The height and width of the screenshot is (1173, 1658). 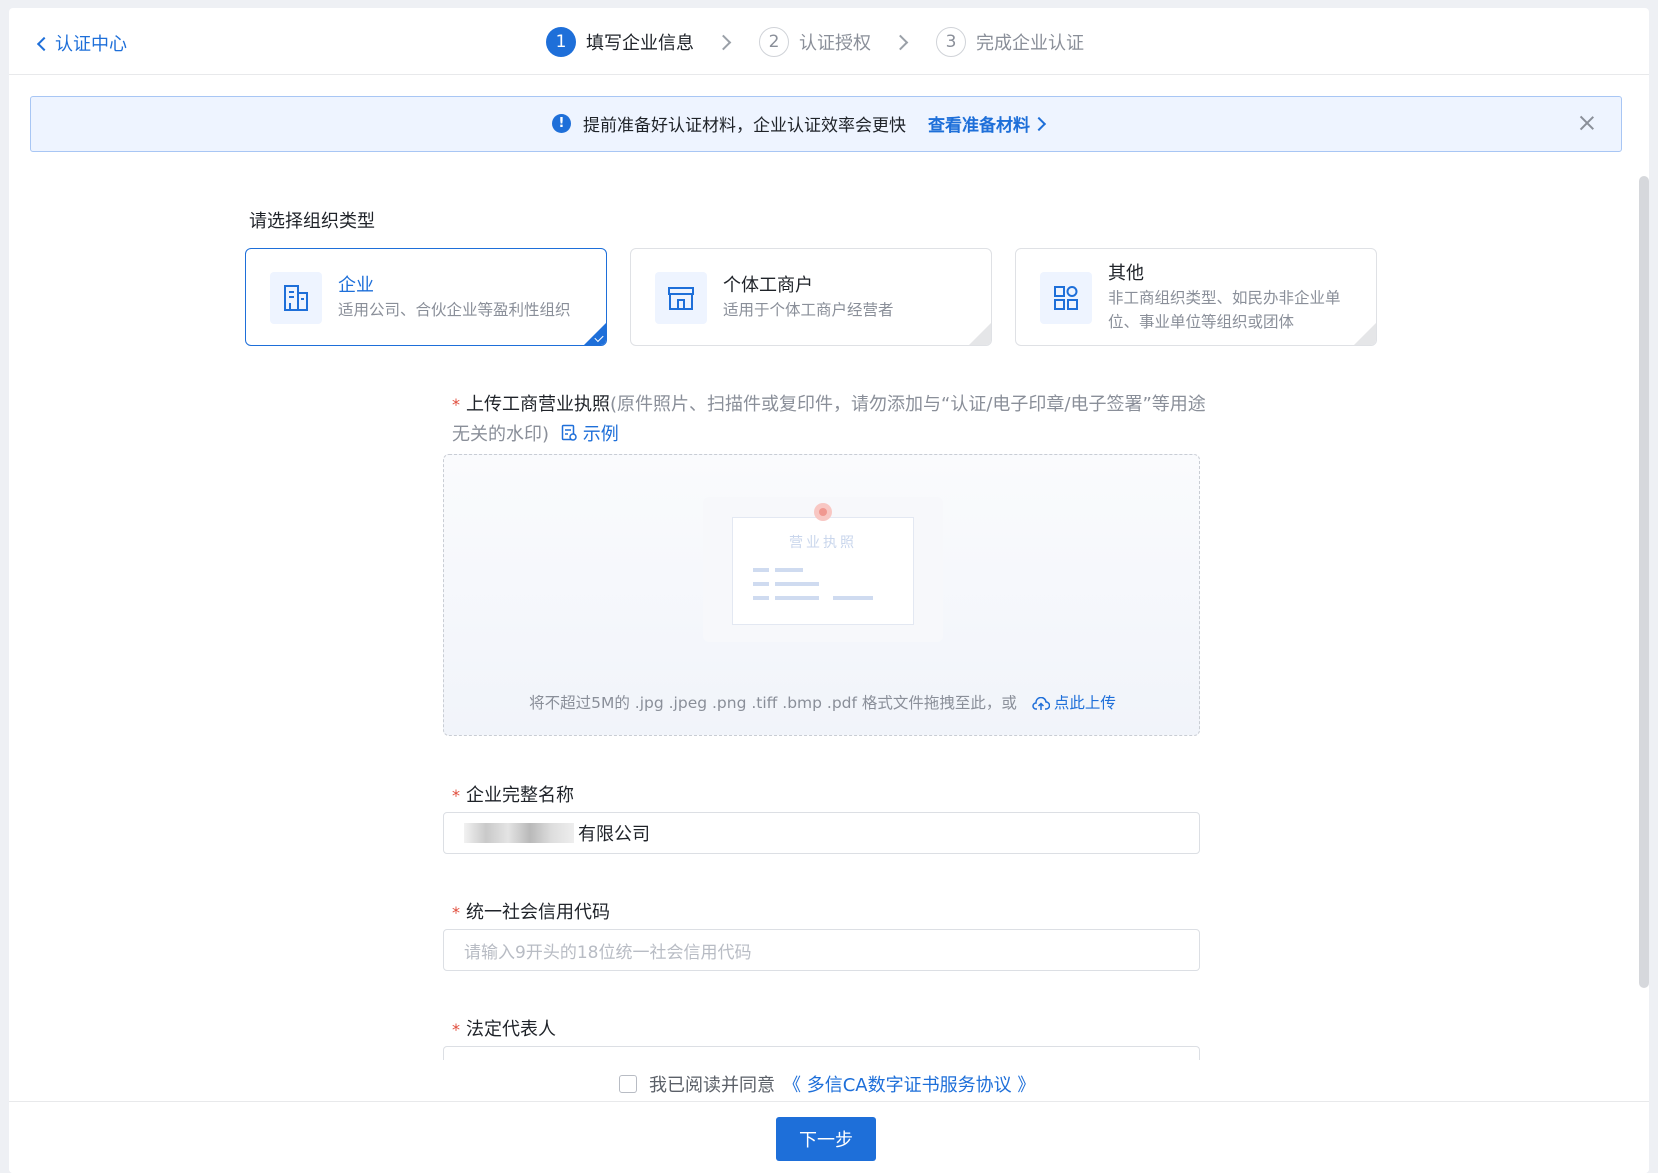 I want to click on view-materials-link: 查看准备材料, so click(x=987, y=123).